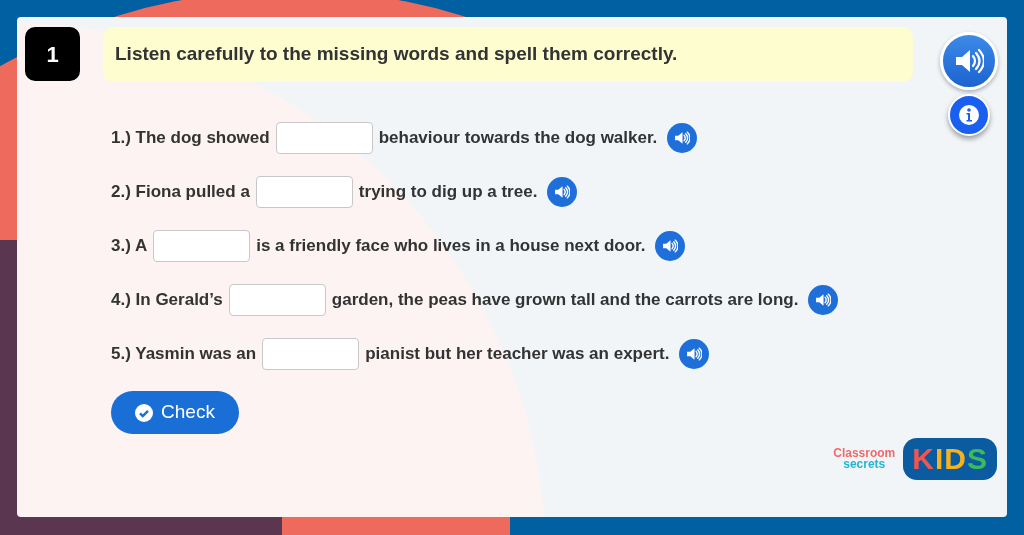 This screenshot has height=535, width=1024. What do you see at coordinates (129, 246) in the screenshot?
I see `sentence-text: 3.) A` at bounding box center [129, 246].